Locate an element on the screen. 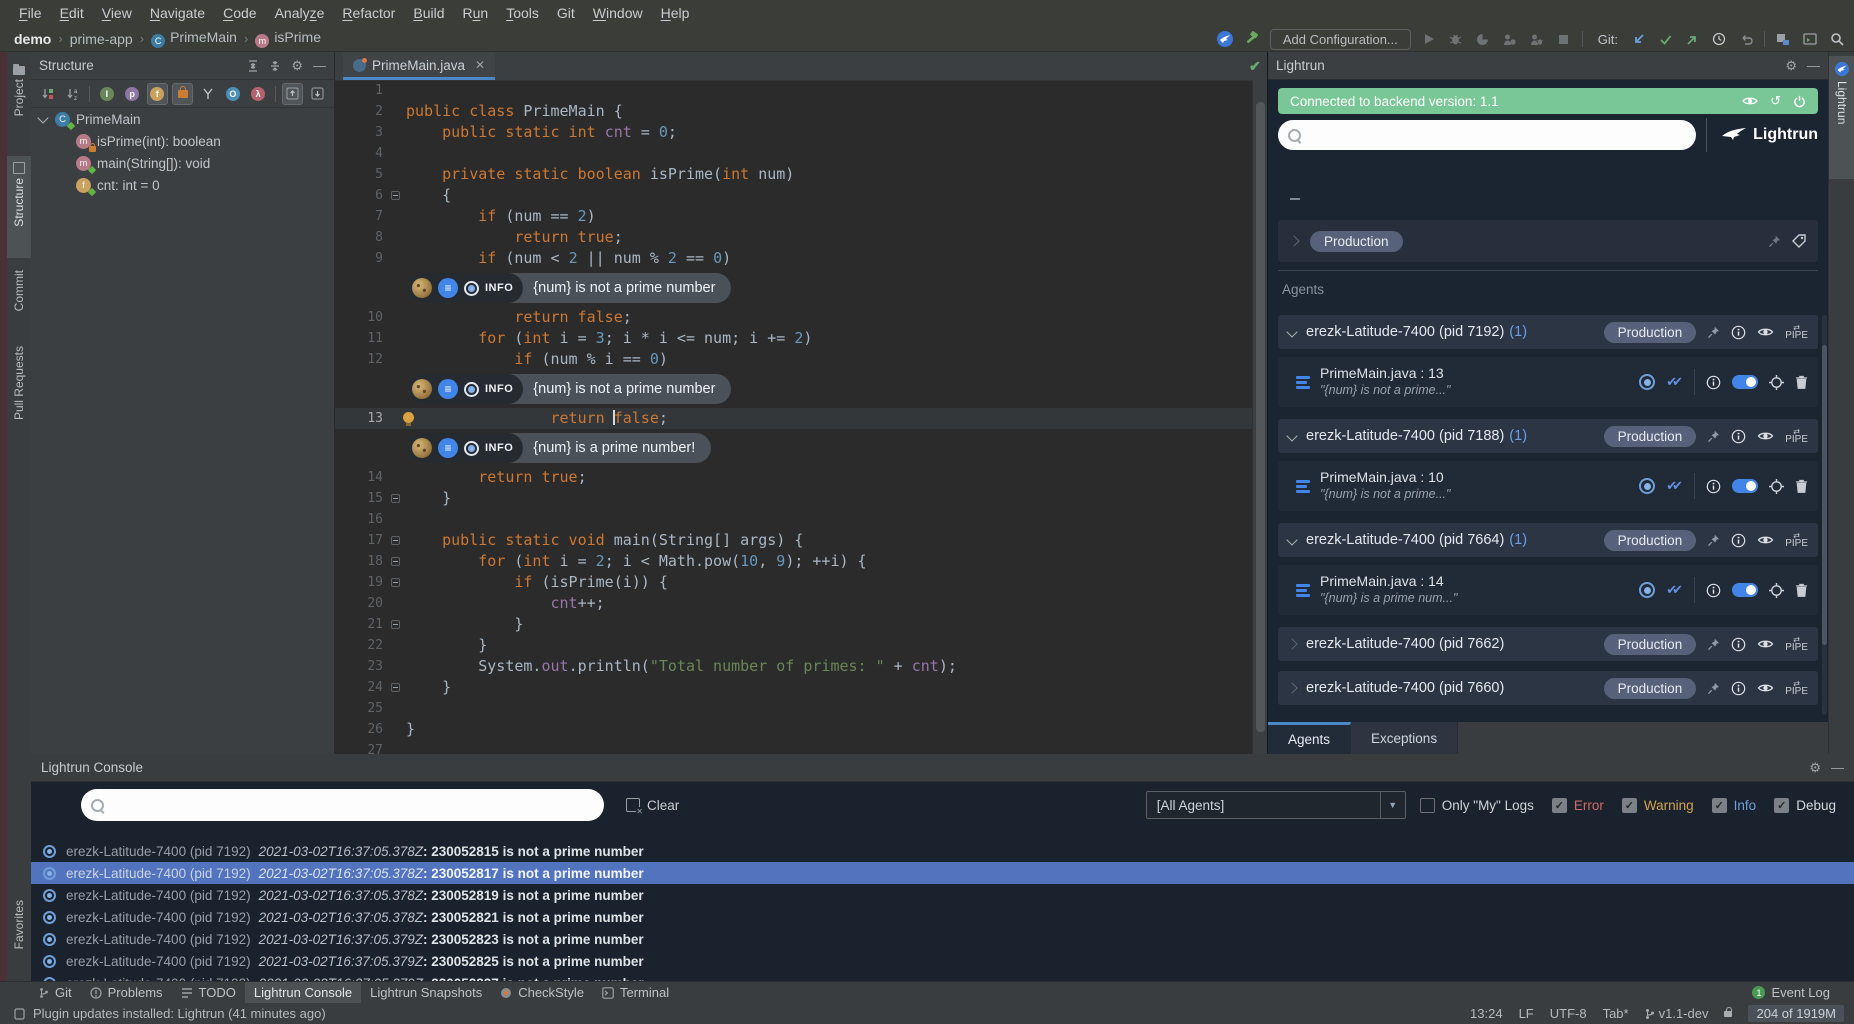 Image resolution: width=1854 pixels, height=1024 pixels. code-line-26: 26 } is located at coordinates (793, 729).